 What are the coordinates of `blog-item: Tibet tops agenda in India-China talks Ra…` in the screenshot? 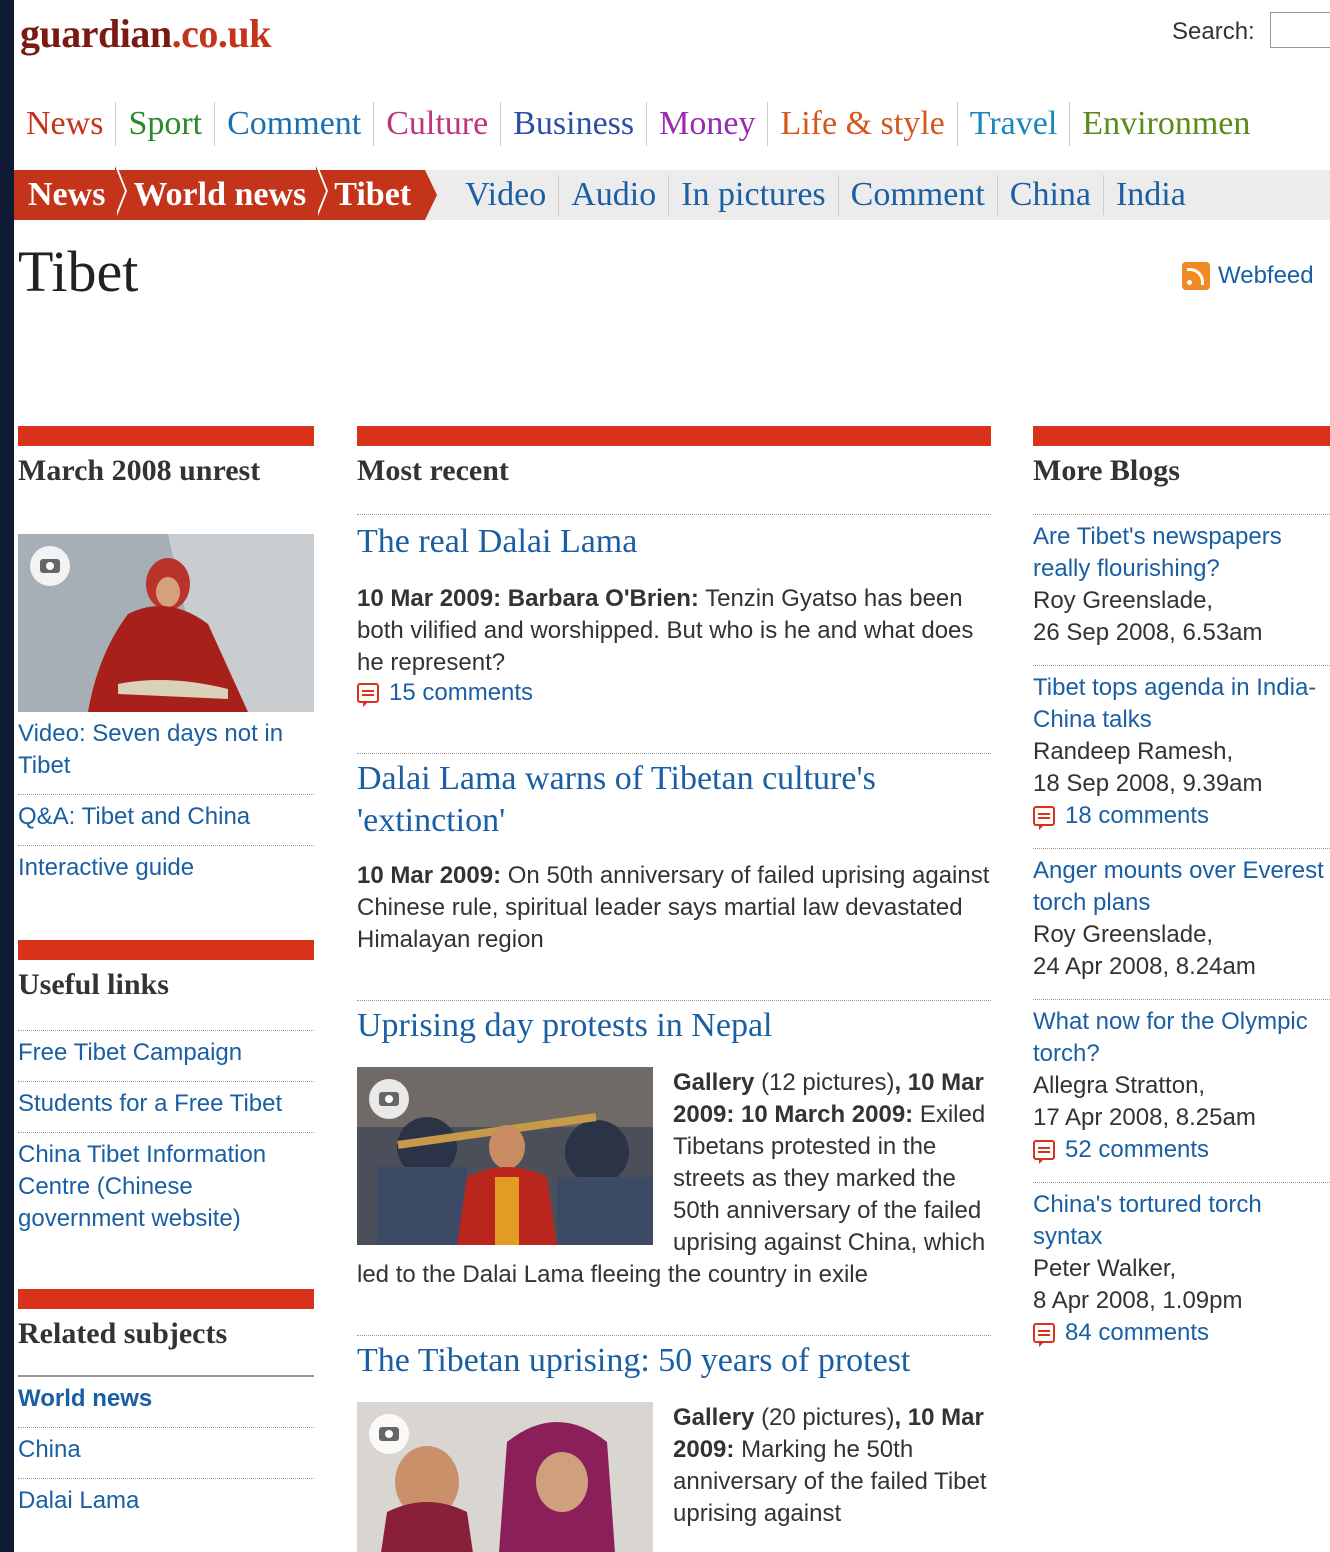 It's located at (1181, 756).